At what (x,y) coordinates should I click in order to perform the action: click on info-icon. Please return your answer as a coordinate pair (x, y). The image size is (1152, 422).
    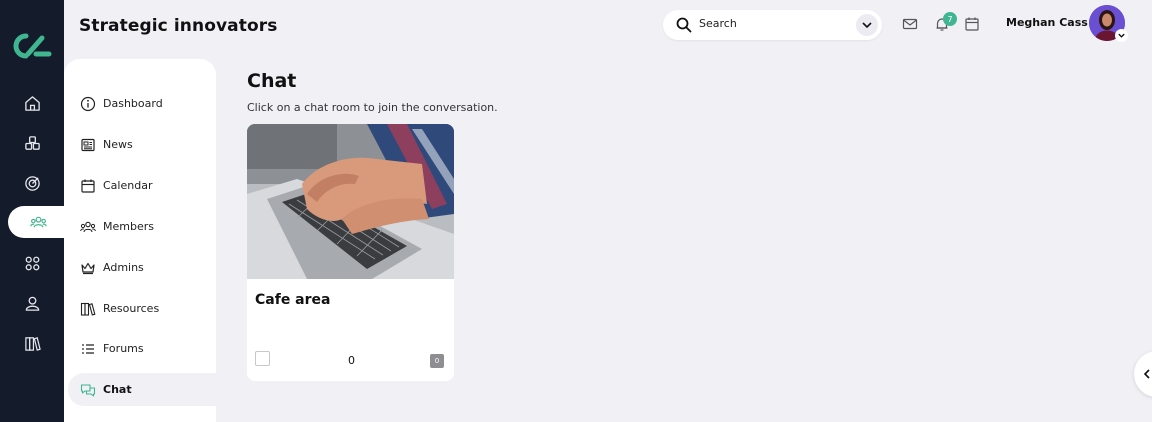
    Looking at the image, I should click on (88, 103).